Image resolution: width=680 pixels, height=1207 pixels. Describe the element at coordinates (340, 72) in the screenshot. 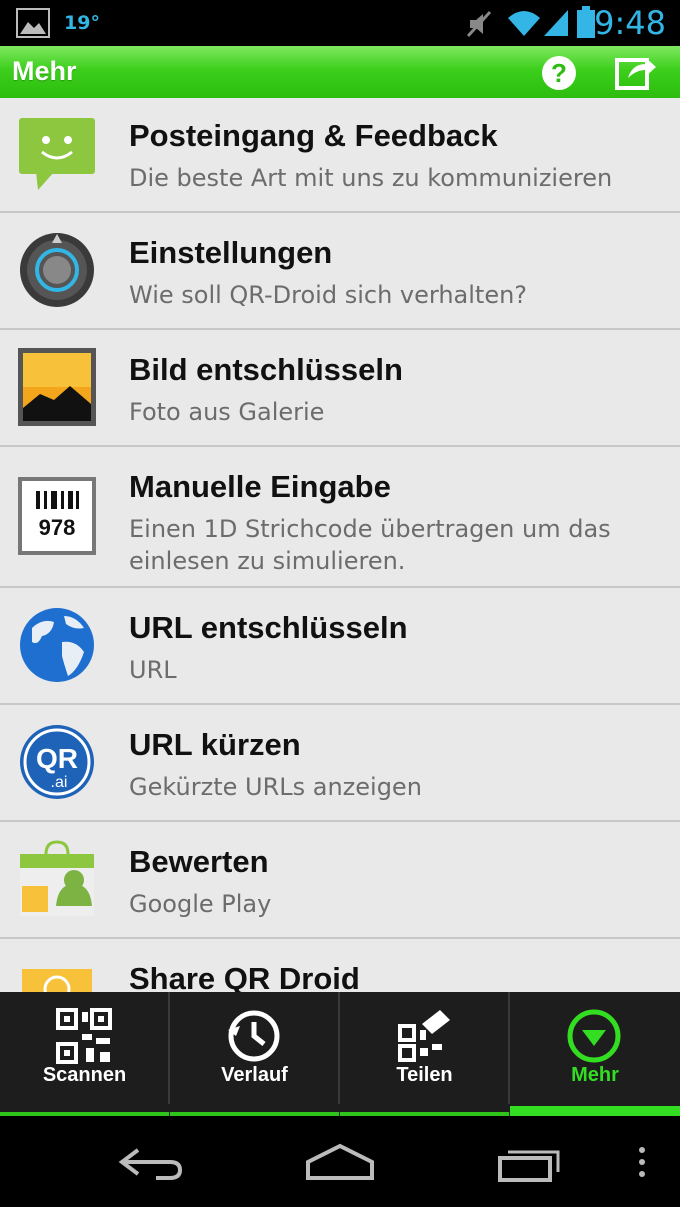

I see `action-bar: Mehr ?` at that location.